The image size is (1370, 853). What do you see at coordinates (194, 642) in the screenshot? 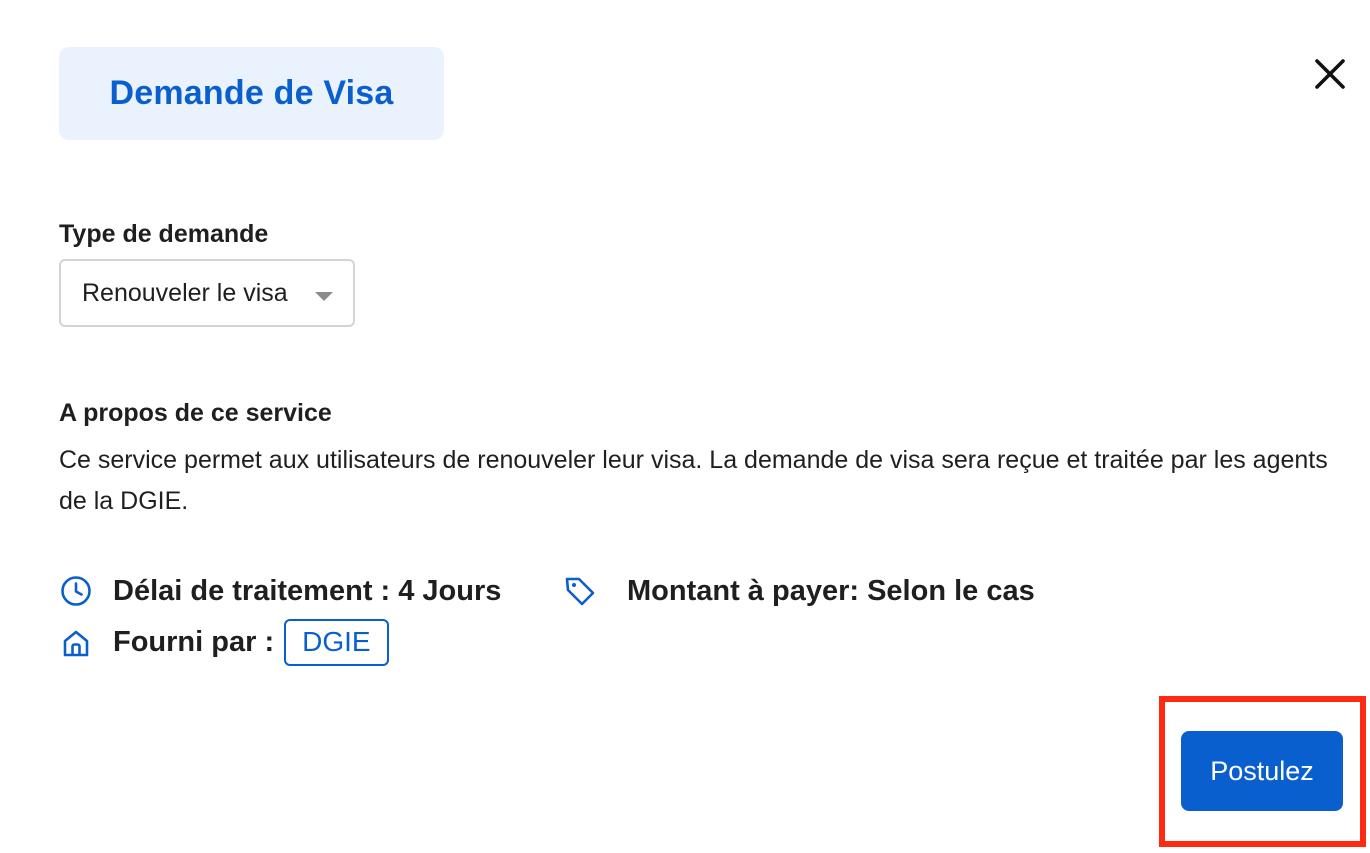
I see `provided-by-label: Fourni par :` at bounding box center [194, 642].